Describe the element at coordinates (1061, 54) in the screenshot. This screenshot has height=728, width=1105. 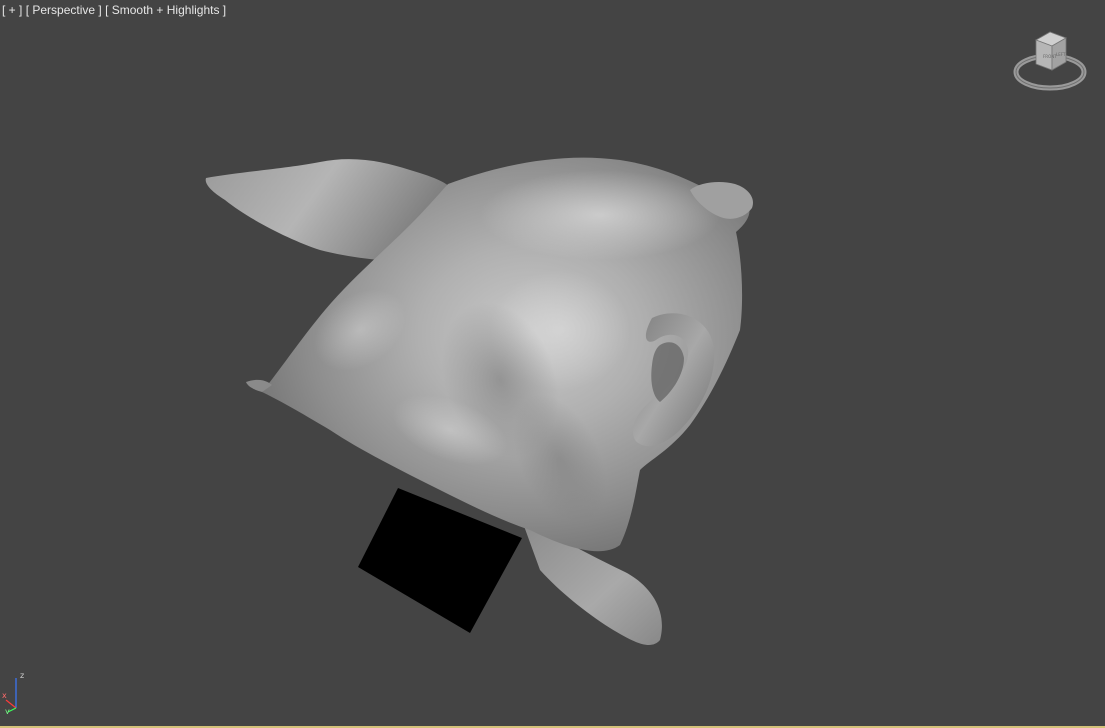
I see `viewcube-face-left: LEFT` at that location.